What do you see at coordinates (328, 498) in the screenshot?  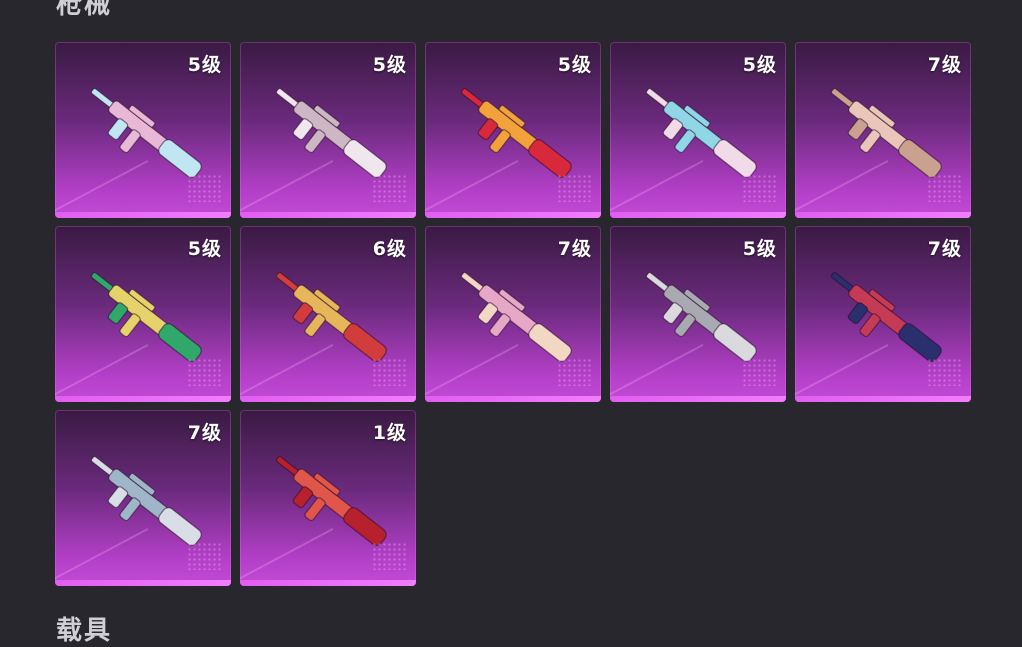 I see `weapon-skin-card: 1级` at bounding box center [328, 498].